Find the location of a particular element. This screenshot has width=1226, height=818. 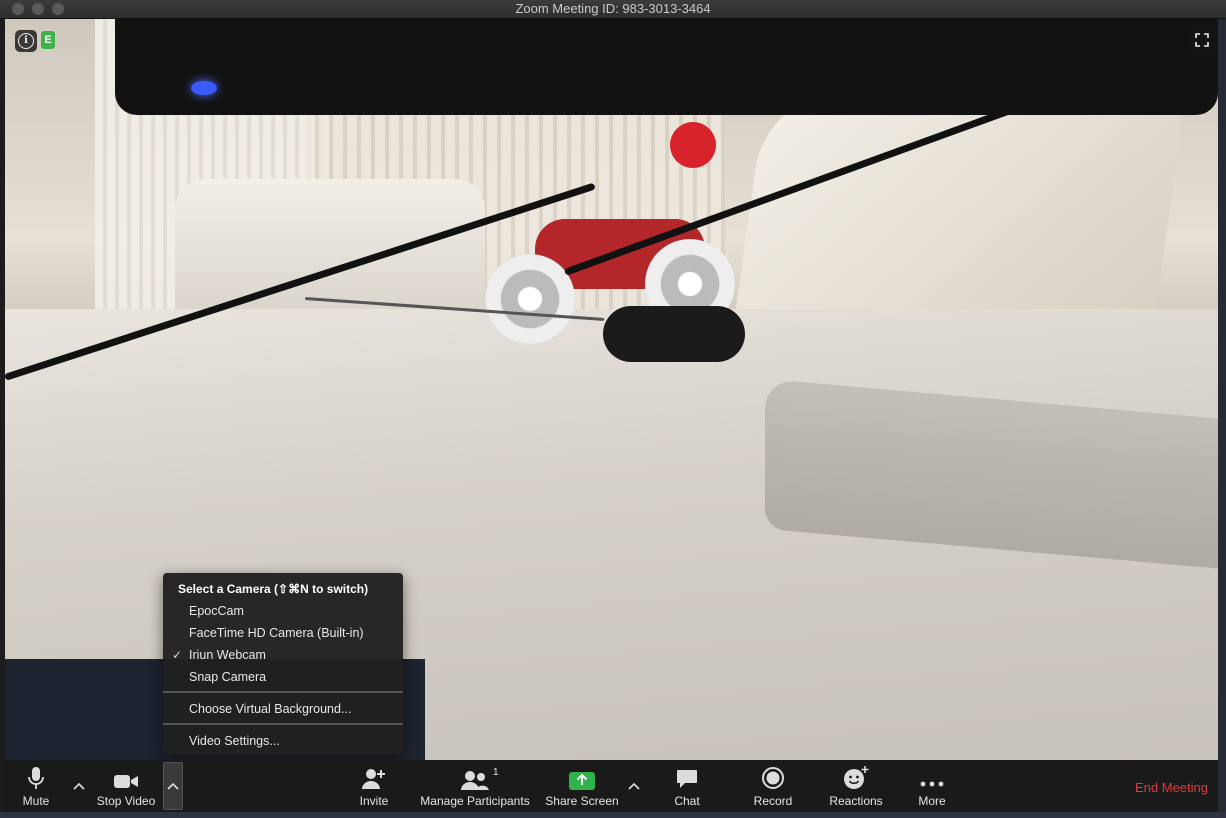

emoji-plus-icon is located at coordinates (856, 777).